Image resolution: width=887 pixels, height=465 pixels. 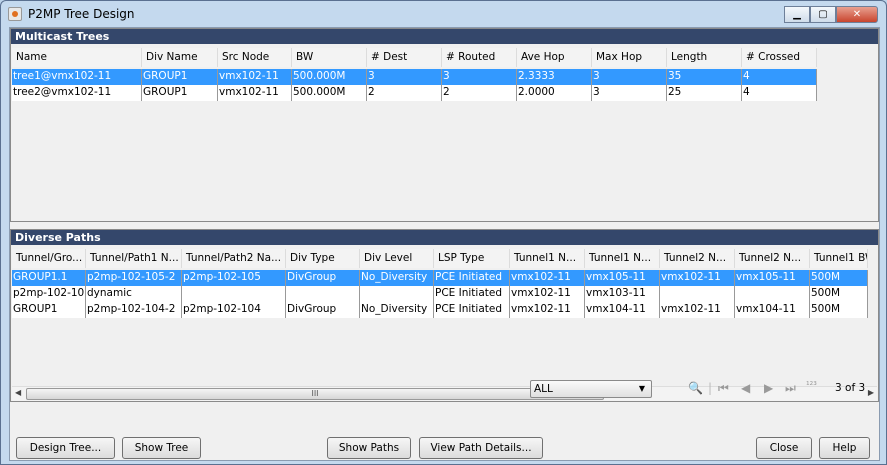 What do you see at coordinates (255, 57) in the screenshot?
I see `column-header: Src Node` at bounding box center [255, 57].